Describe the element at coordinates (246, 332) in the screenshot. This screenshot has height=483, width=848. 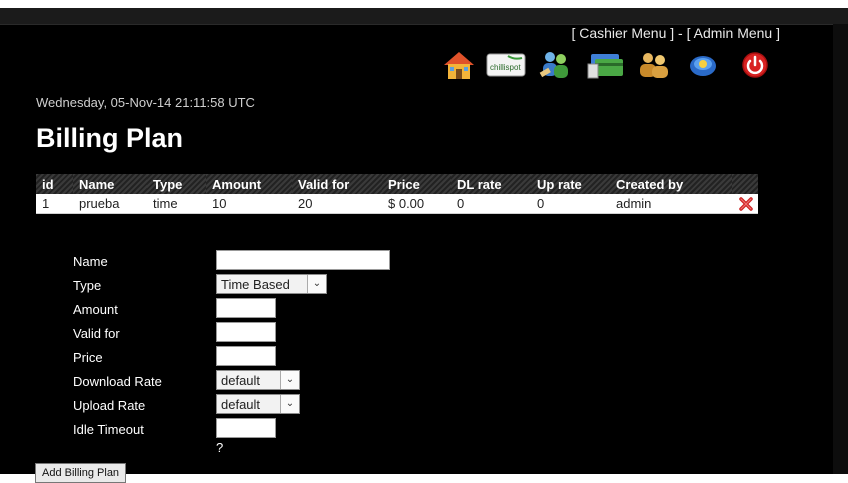
I see `valid-for-input` at that location.